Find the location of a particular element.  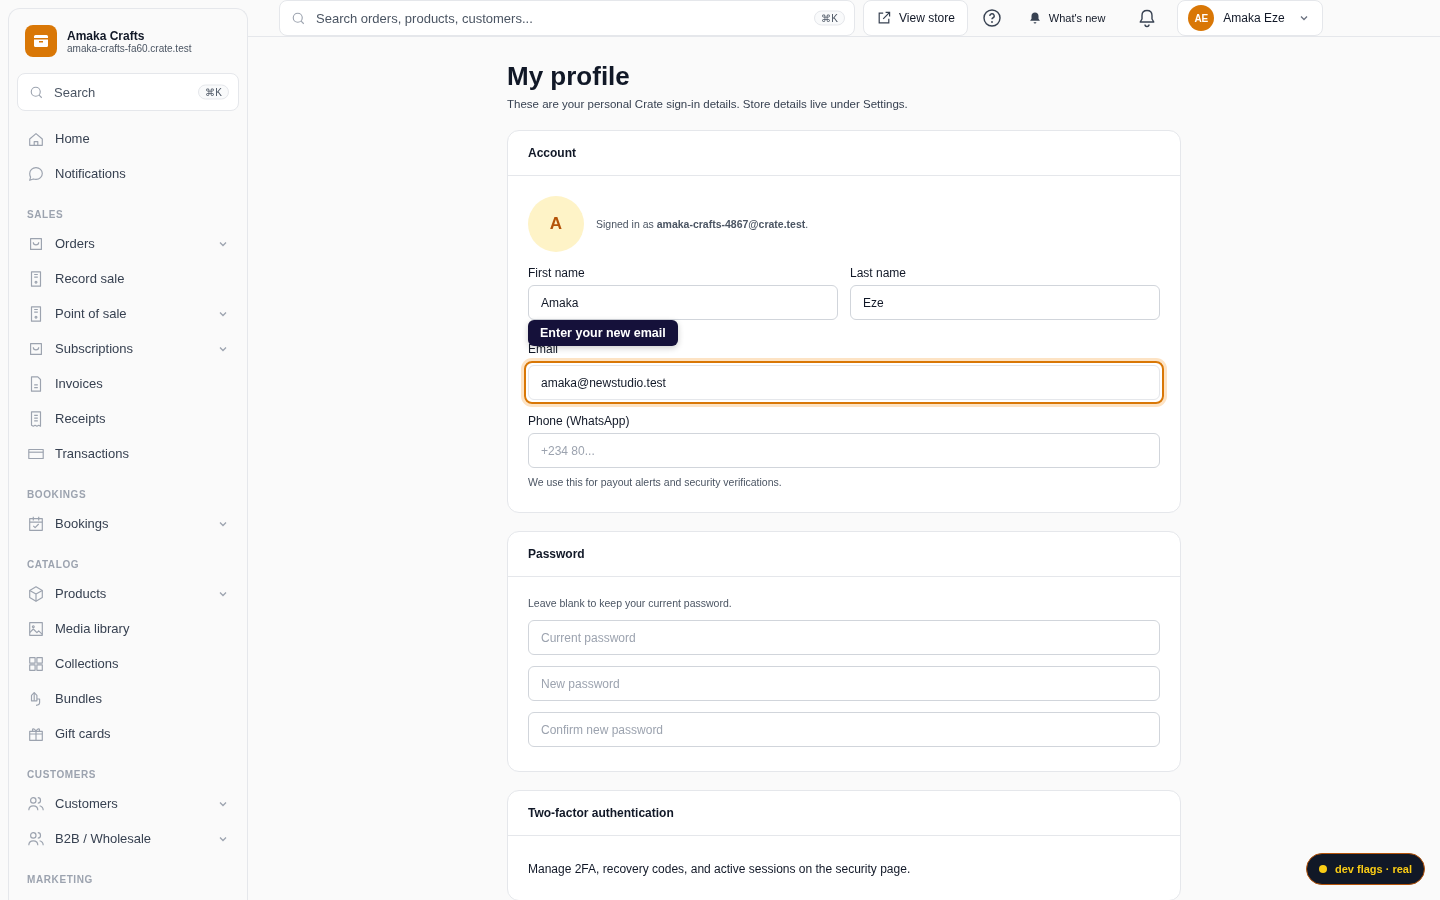

field-label: First name is located at coordinates (557, 273).